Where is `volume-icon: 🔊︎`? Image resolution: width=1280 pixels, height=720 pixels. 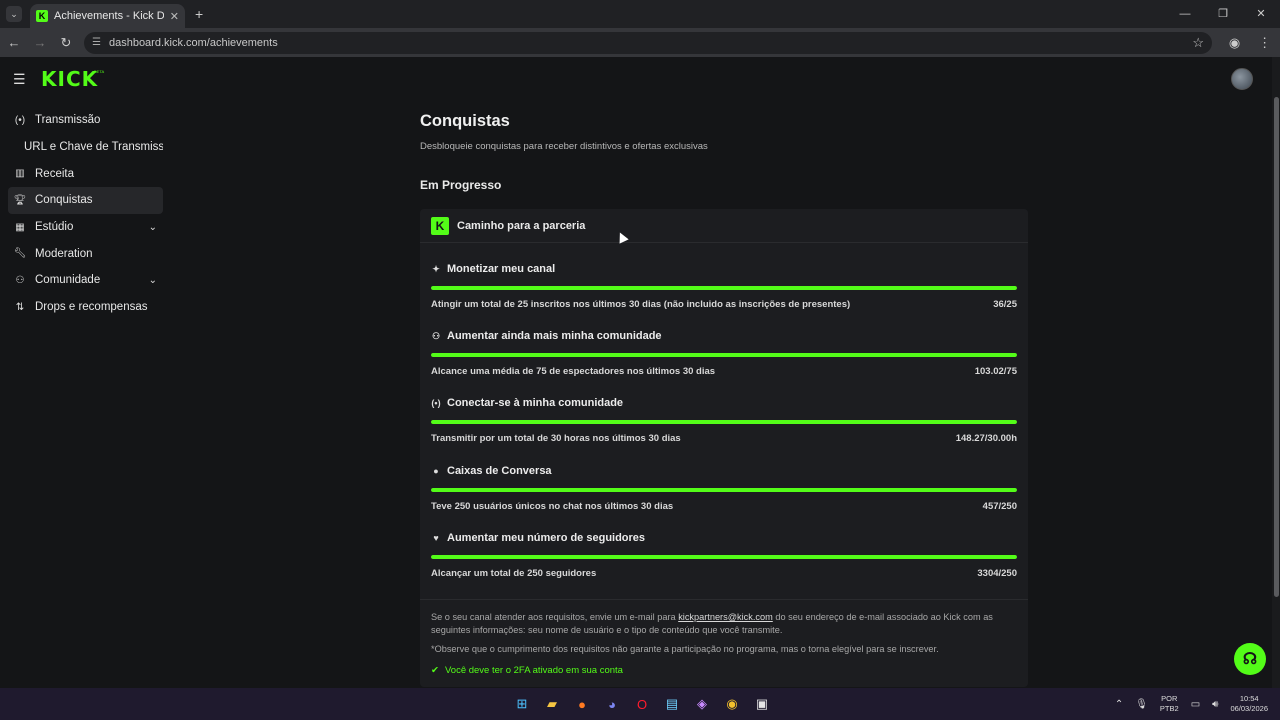 volume-icon: 🔊︎ is located at coordinates (1215, 704).